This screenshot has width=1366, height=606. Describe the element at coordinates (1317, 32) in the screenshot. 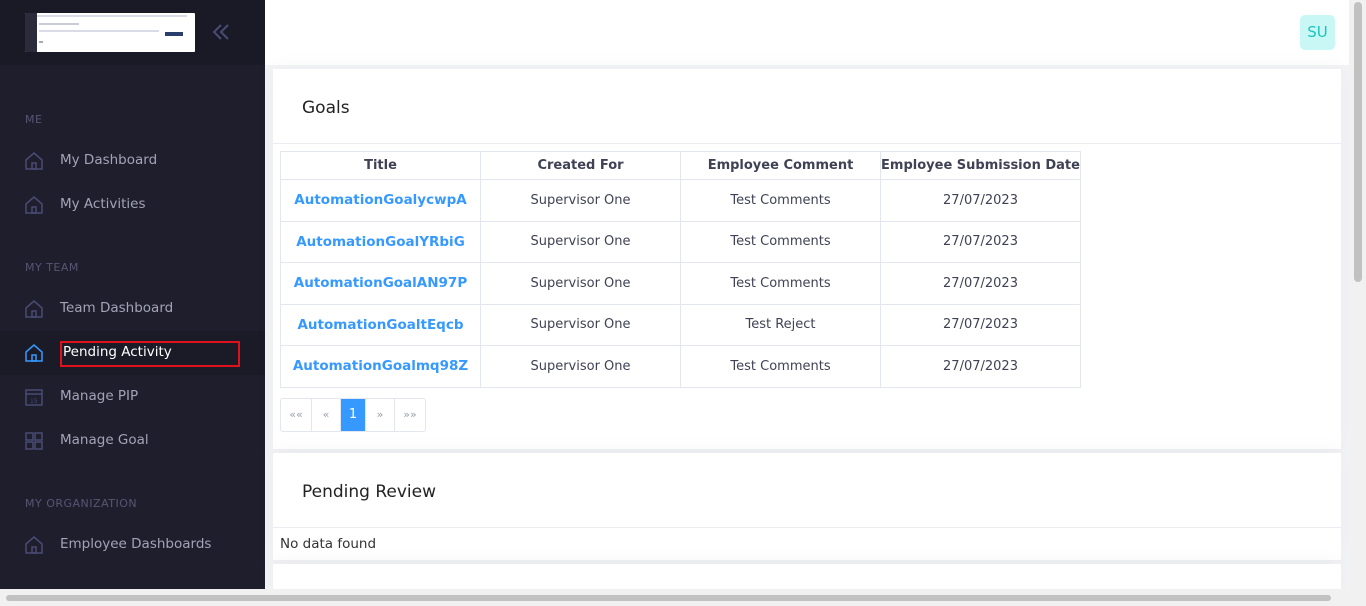

I see `avatar: SU` at that location.